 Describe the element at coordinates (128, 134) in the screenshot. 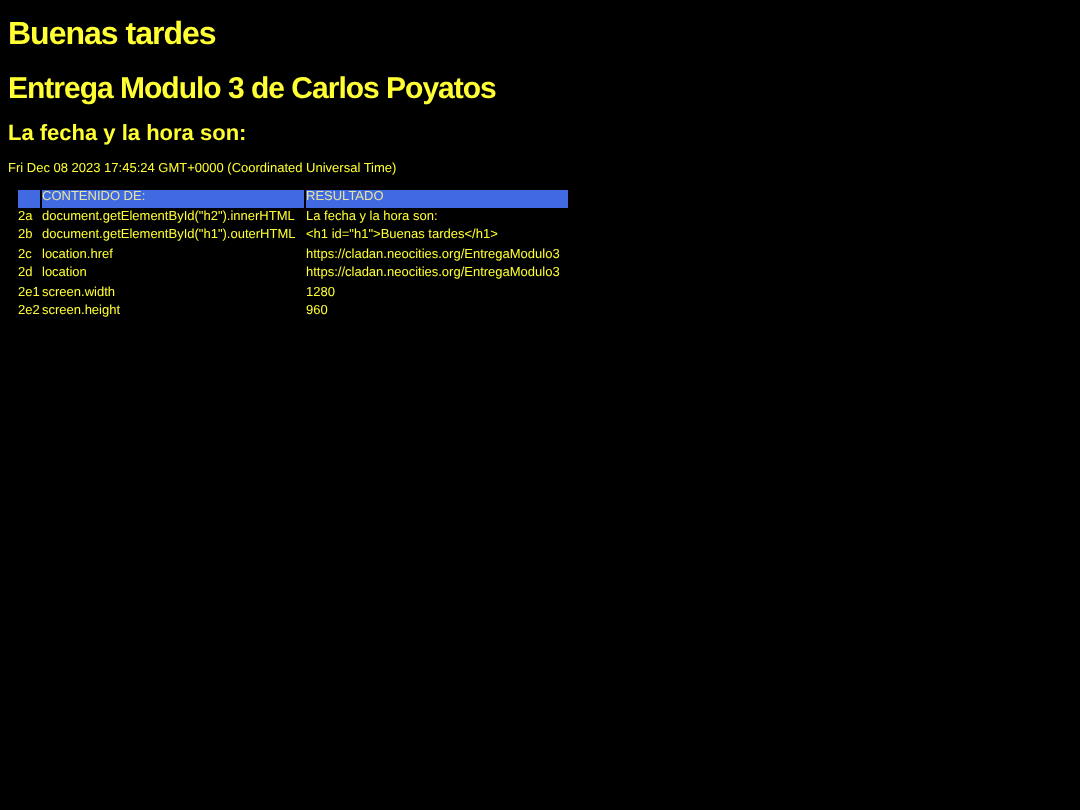

I see `section-heading: La fecha y la hora son:` at that location.